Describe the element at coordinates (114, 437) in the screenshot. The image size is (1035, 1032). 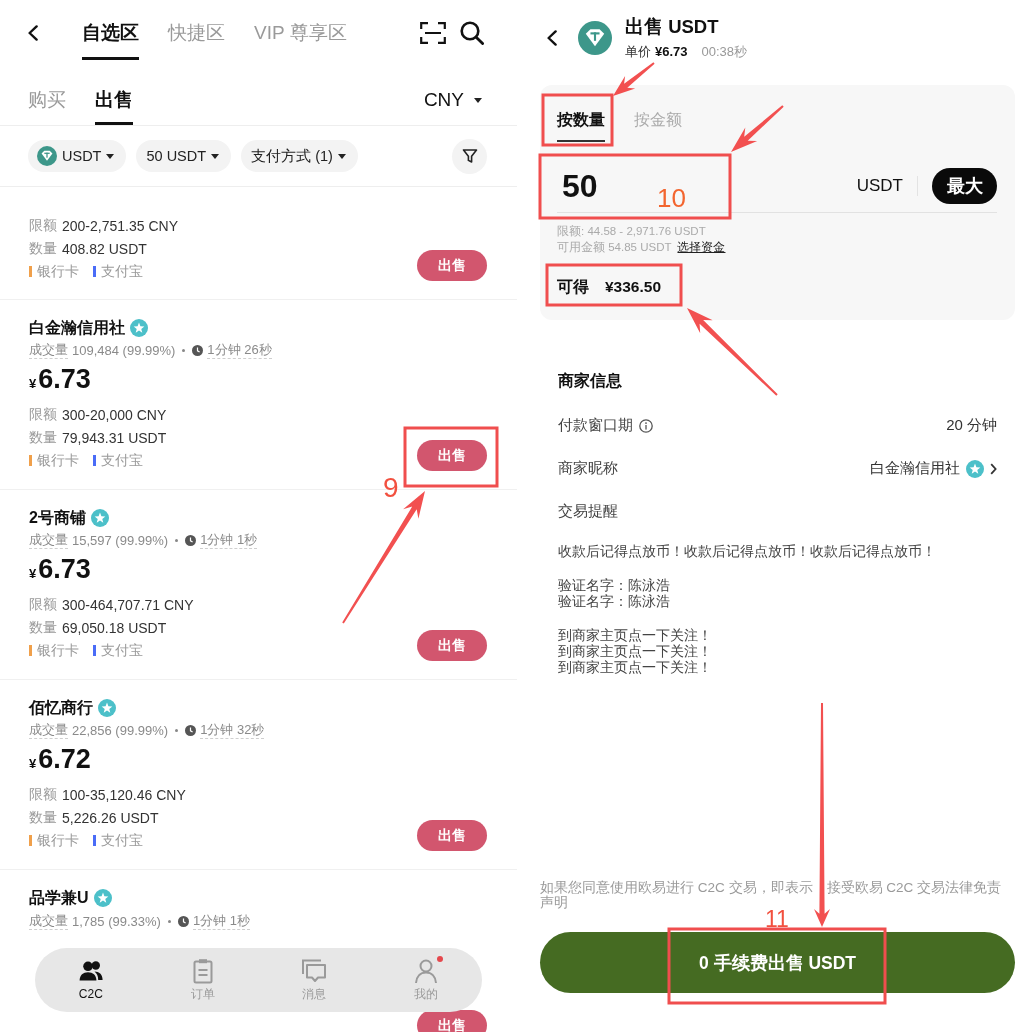
I see `quantity-value: 79,943.31 USDT` at that location.